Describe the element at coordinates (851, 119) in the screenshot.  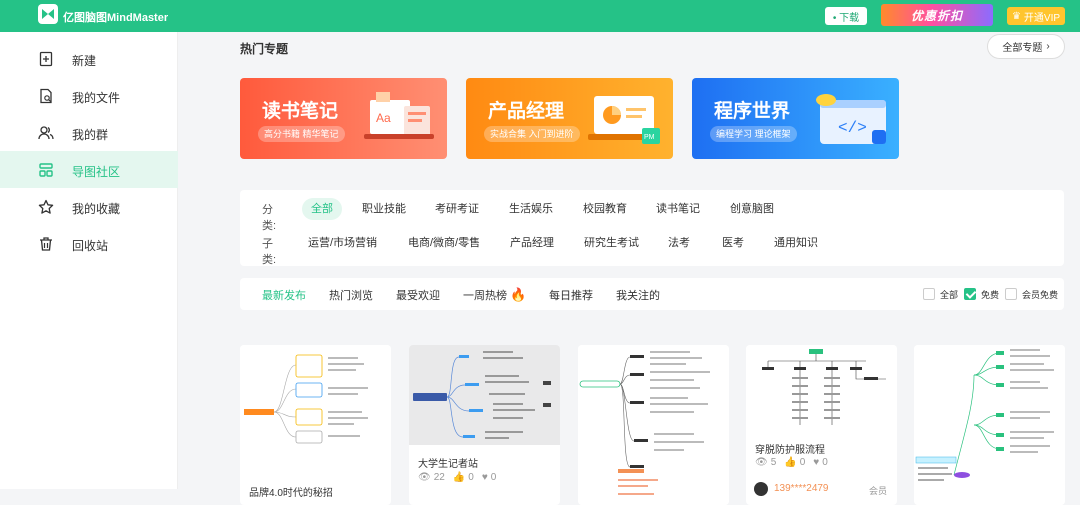
I see `code-window-illustration-icon: </>` at that location.